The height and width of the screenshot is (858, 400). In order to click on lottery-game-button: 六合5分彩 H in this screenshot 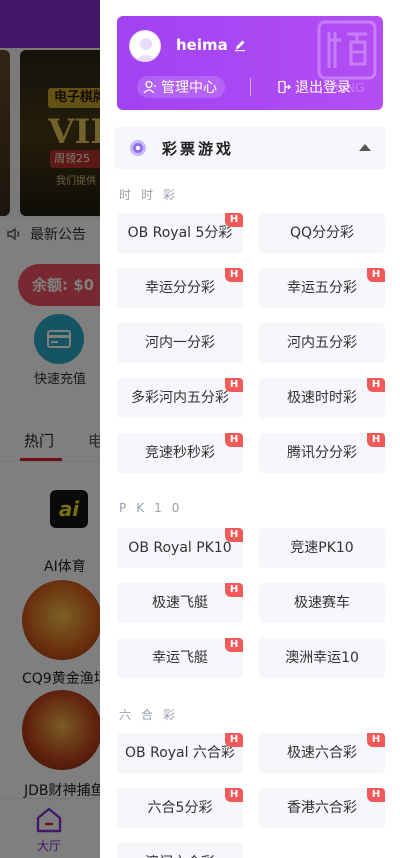, I will do `click(180, 808)`.